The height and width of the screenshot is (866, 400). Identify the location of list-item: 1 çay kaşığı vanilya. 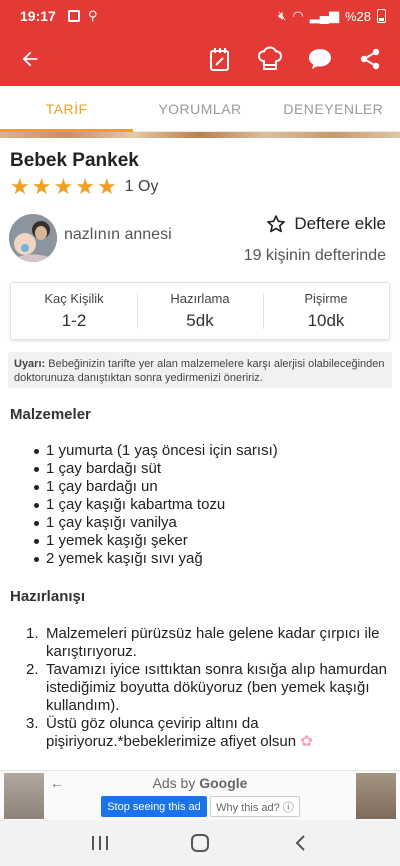
(156, 523).